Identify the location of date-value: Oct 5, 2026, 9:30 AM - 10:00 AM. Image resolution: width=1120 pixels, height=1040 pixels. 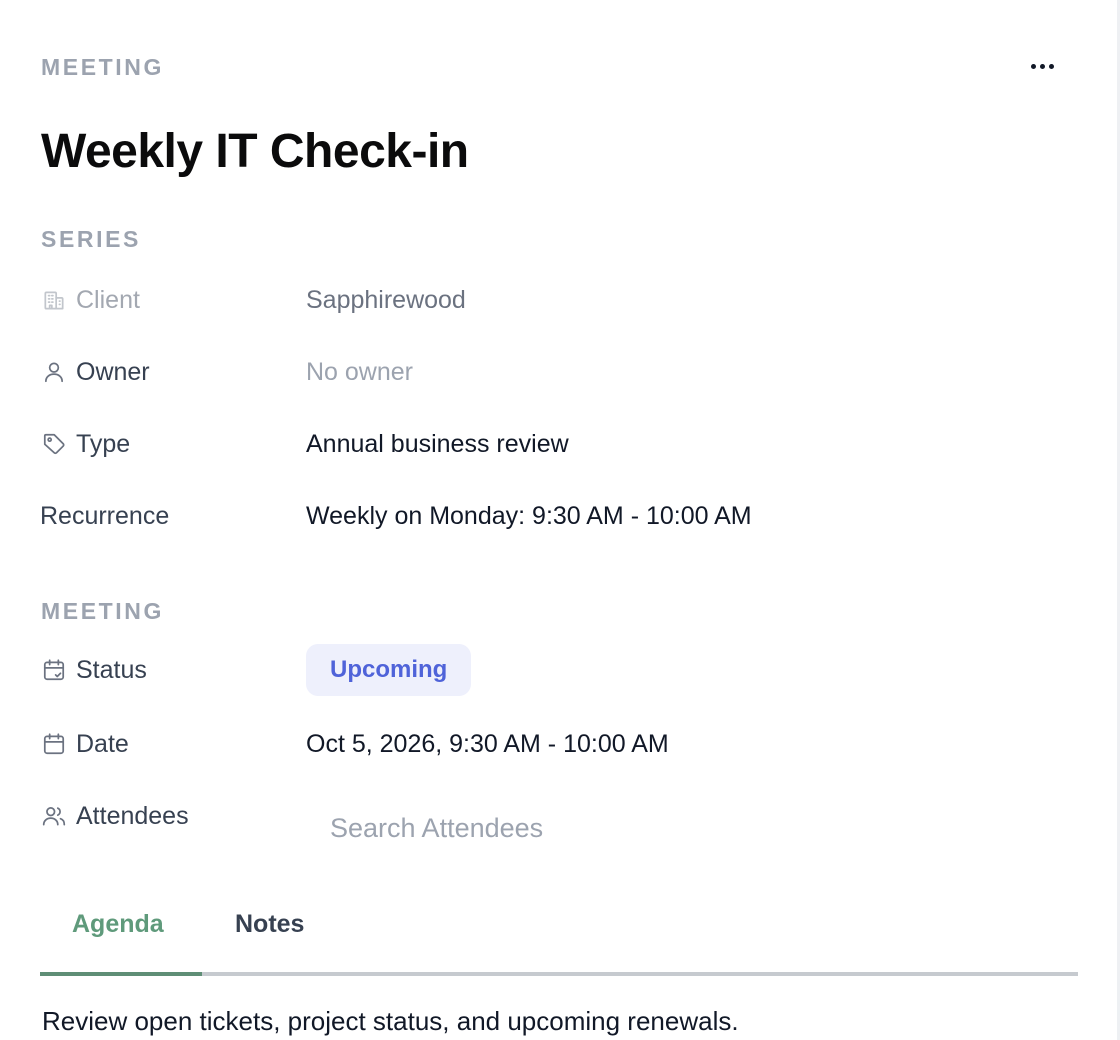
(487, 744).